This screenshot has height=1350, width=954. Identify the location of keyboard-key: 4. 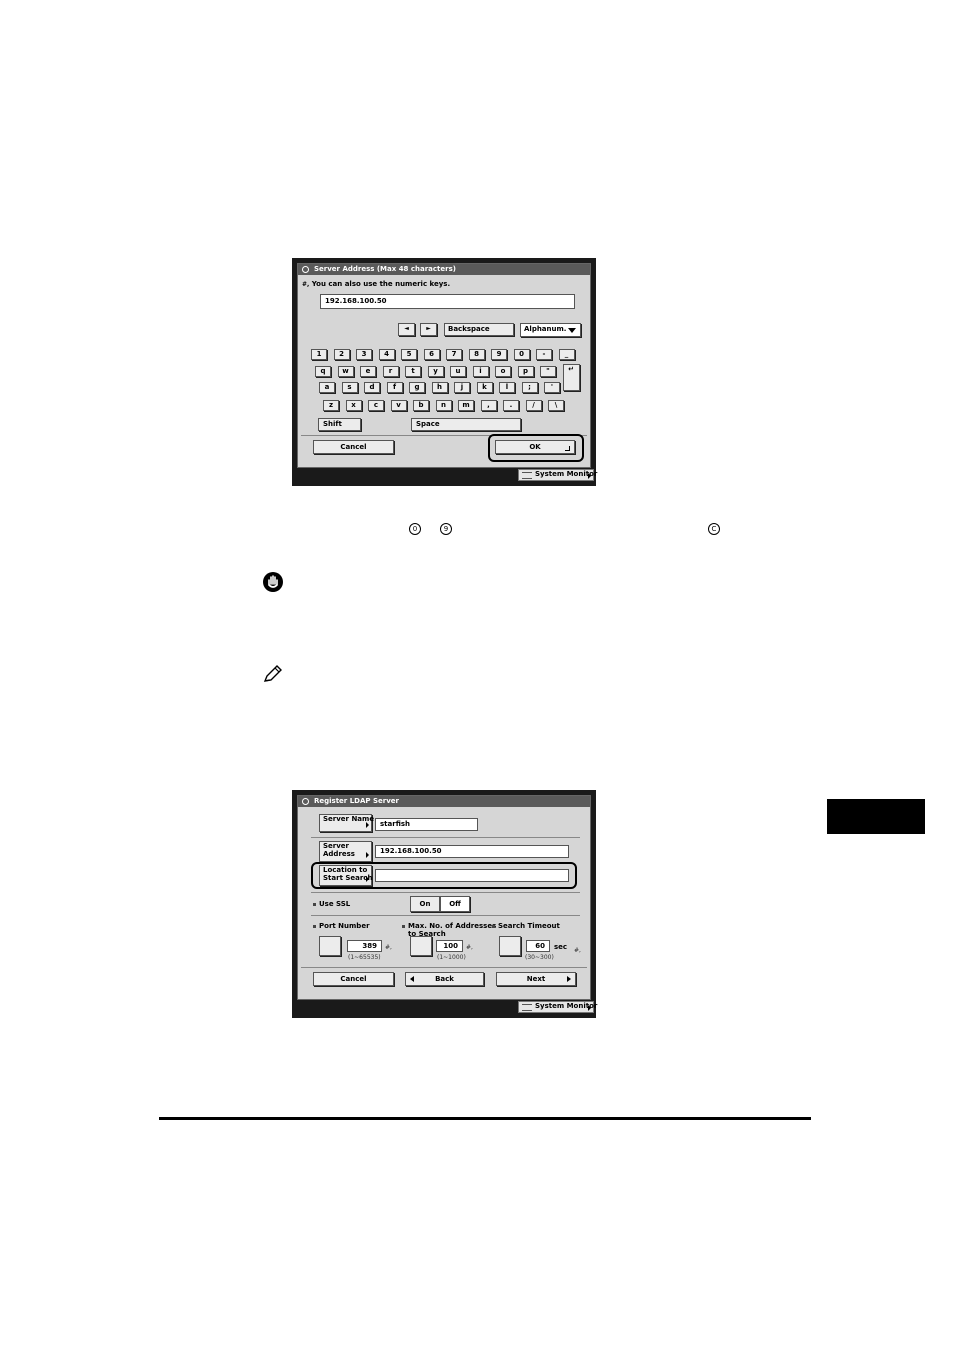
(386, 354).